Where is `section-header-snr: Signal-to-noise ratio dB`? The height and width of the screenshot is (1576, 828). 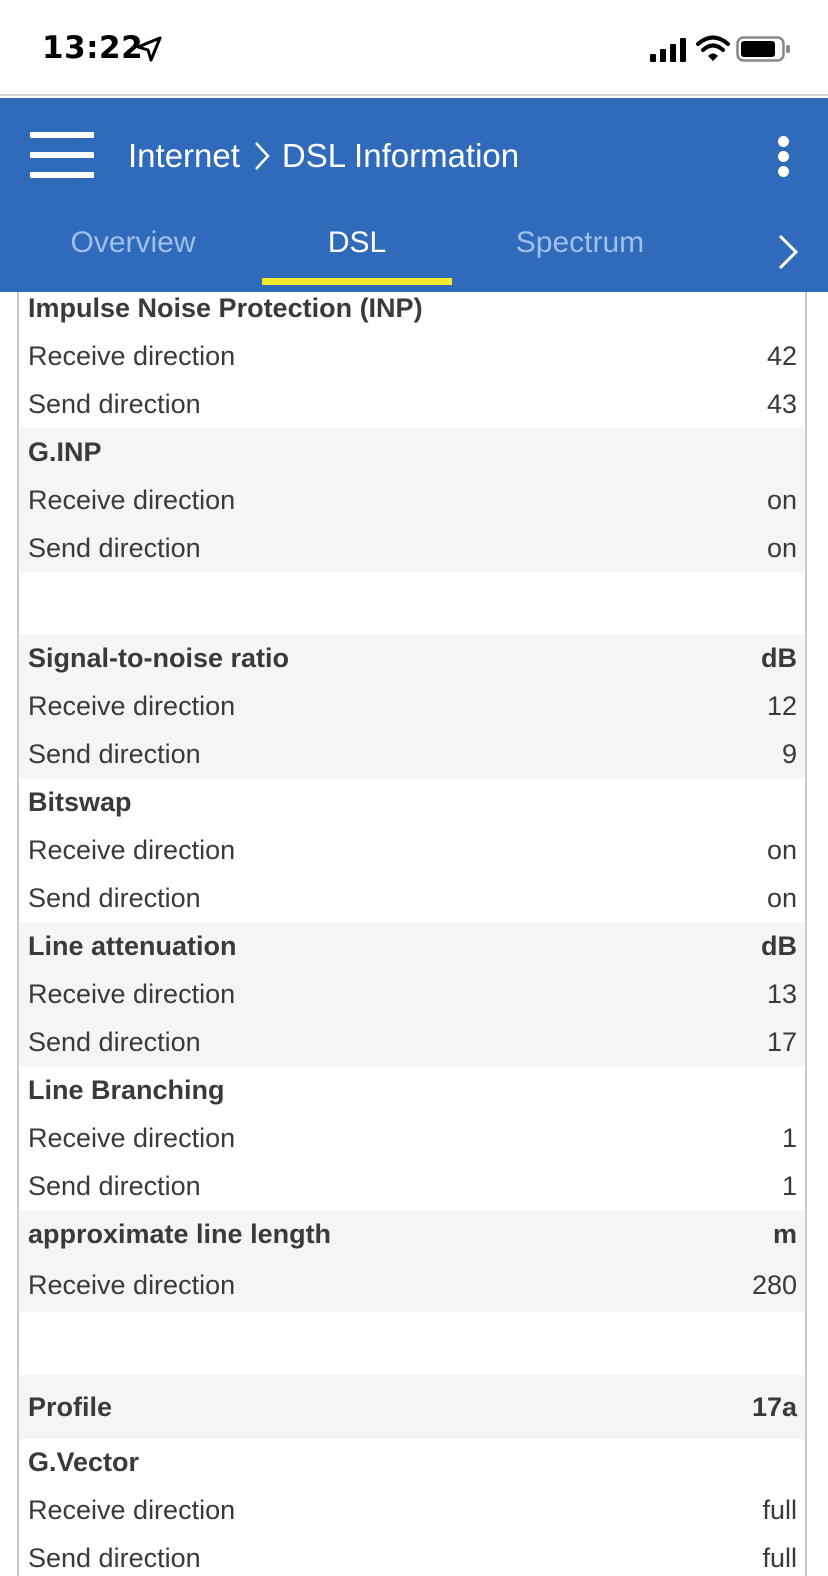 section-header-snr: Signal-to-noise ratio dB is located at coordinates (412, 658).